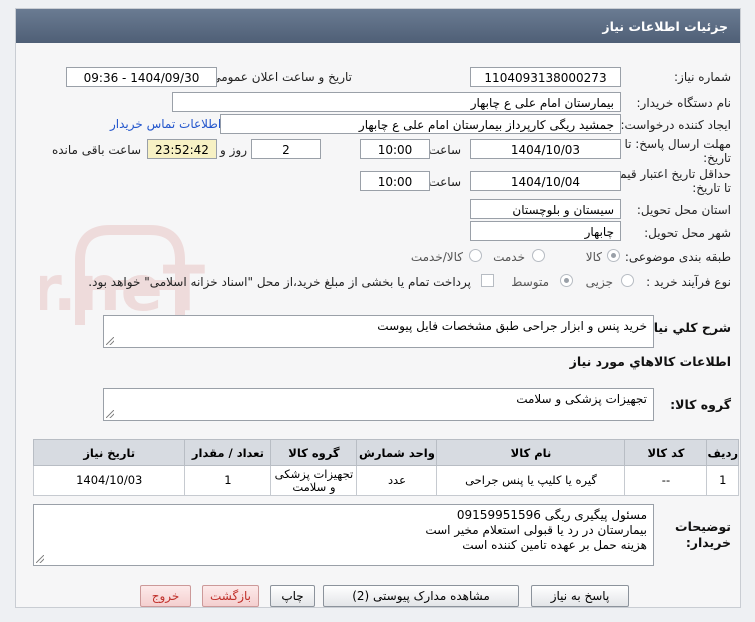 The width and height of the screenshot is (755, 622). Describe the element at coordinates (228, 452) in the screenshot. I see `col-header-quantity: تعداد / مقدار` at that location.